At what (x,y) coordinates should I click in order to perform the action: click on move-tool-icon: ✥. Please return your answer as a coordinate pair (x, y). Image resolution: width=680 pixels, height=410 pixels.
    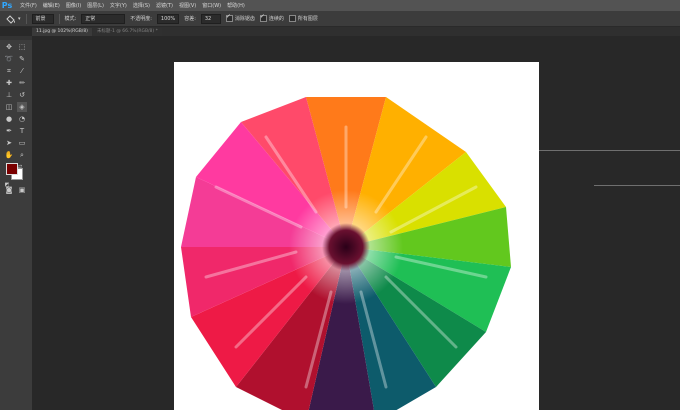
    Looking at the image, I should click on (9, 47).